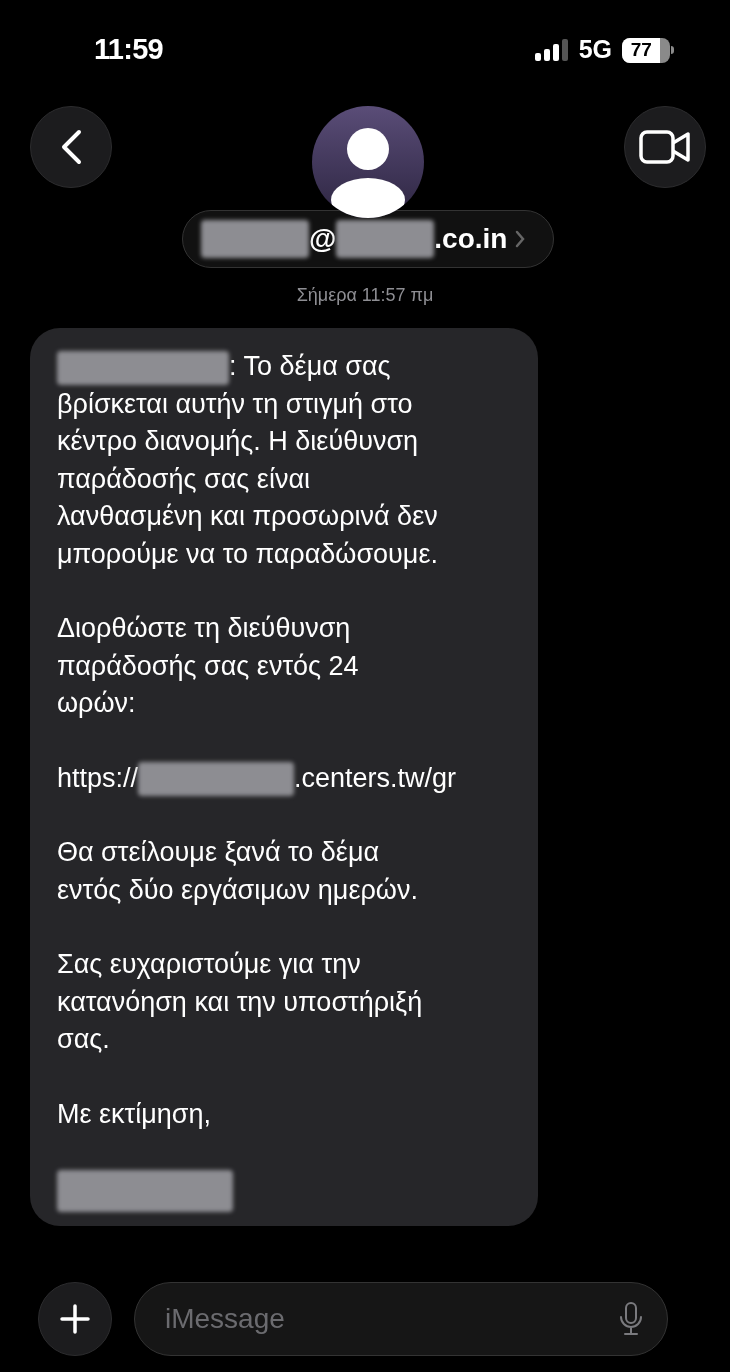 This screenshot has width=730, height=1372. I want to click on message-paragraph: Θα στείλουμε ξανά το δέμα εντός δύο εργάσιμων ημερών., so click(237, 871).